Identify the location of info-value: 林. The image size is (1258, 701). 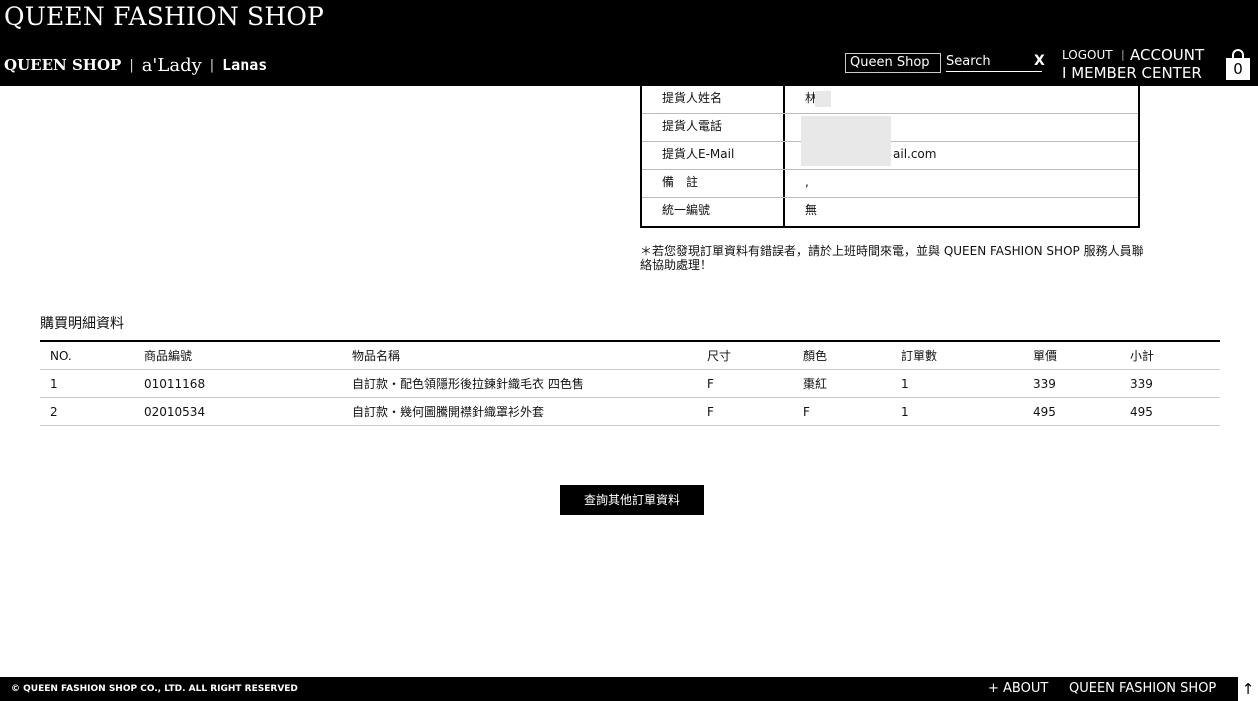
(961, 99).